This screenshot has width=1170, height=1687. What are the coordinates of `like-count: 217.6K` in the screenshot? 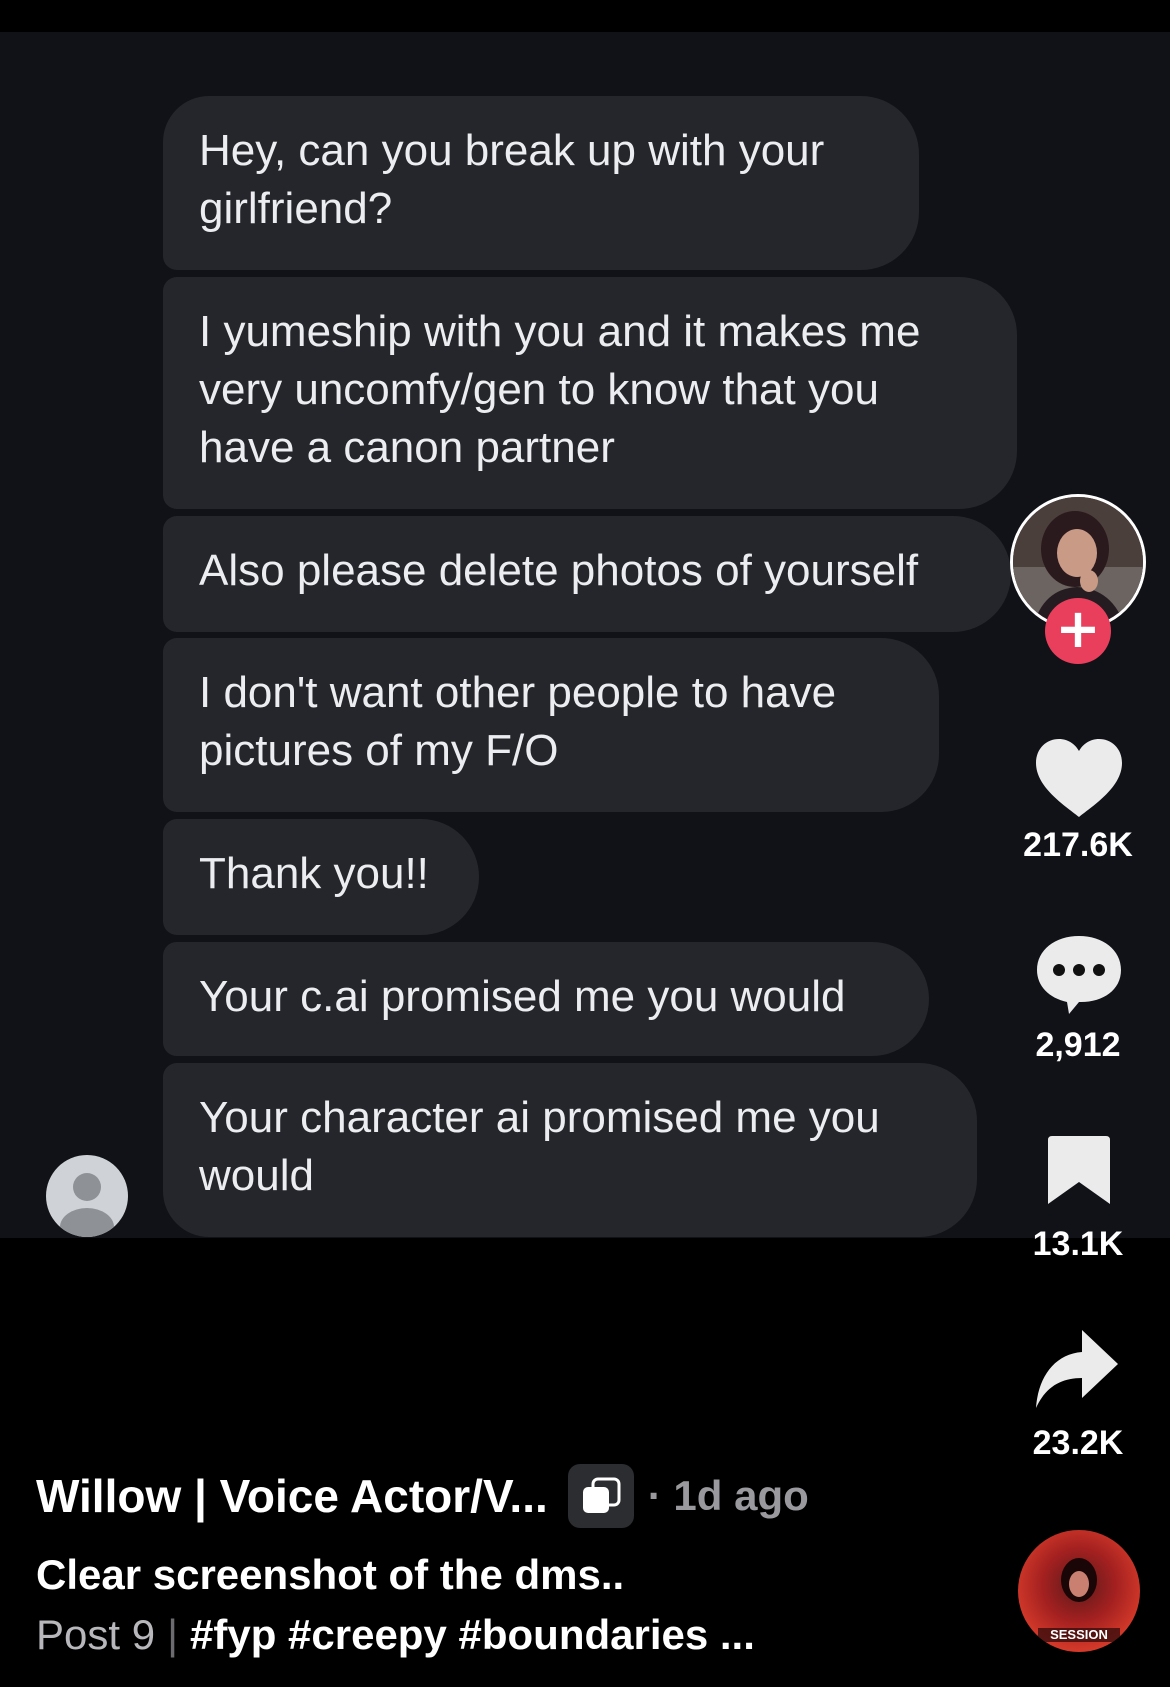 It's located at (1078, 845).